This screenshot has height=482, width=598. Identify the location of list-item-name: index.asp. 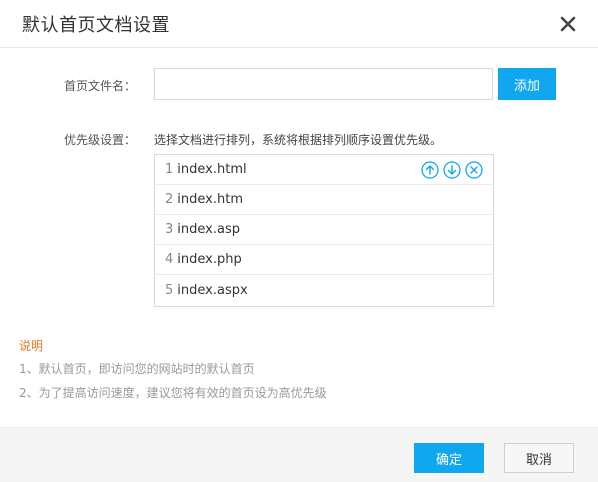
(208, 229).